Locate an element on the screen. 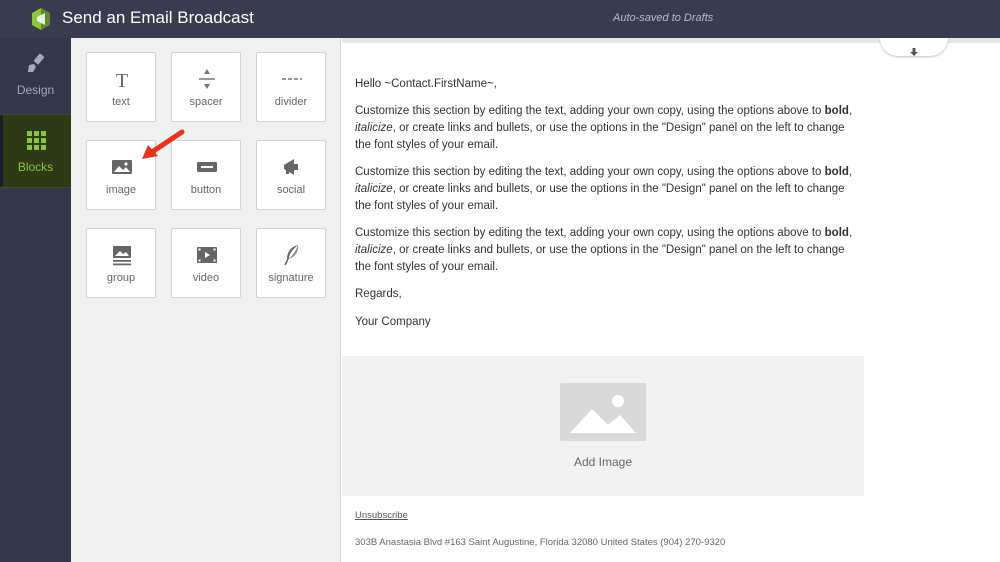  add-image-label: Add Image is located at coordinates (603, 462).